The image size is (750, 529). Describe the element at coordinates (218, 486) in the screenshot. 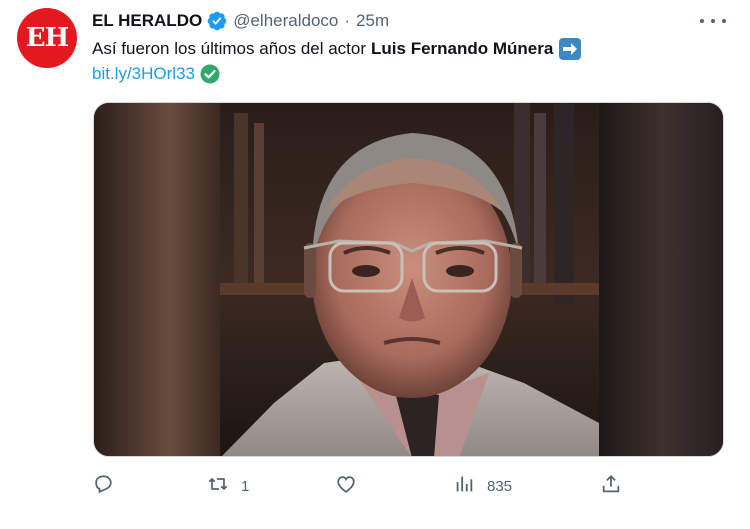

I see `retweet-icon` at that location.